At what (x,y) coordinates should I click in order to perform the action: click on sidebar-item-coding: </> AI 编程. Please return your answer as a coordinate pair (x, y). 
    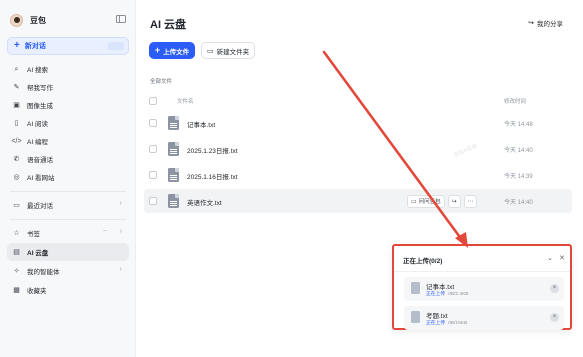
    Looking at the image, I should click on (68, 141).